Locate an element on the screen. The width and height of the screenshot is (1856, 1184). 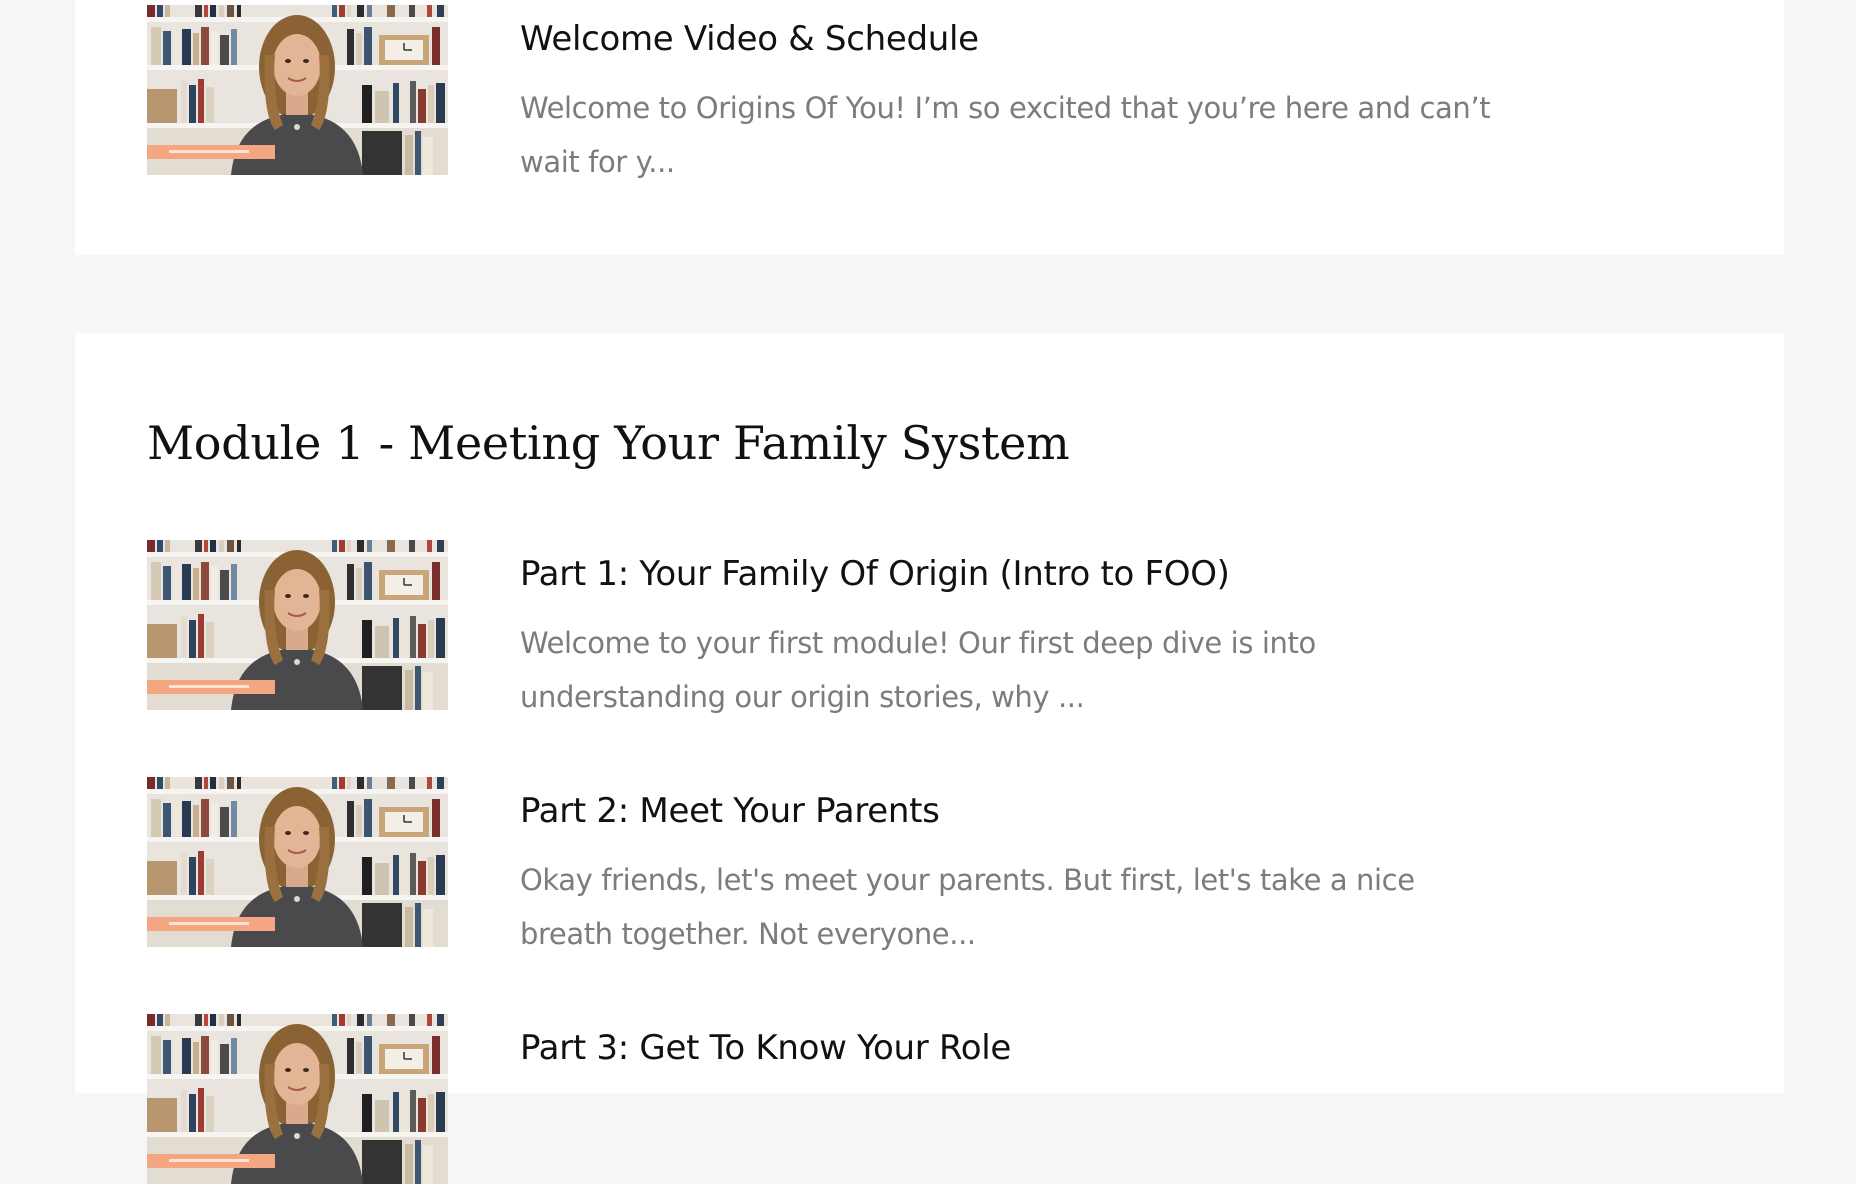
lesson-title: Part 2: Meet Your Parents is located at coordinates (730, 811).